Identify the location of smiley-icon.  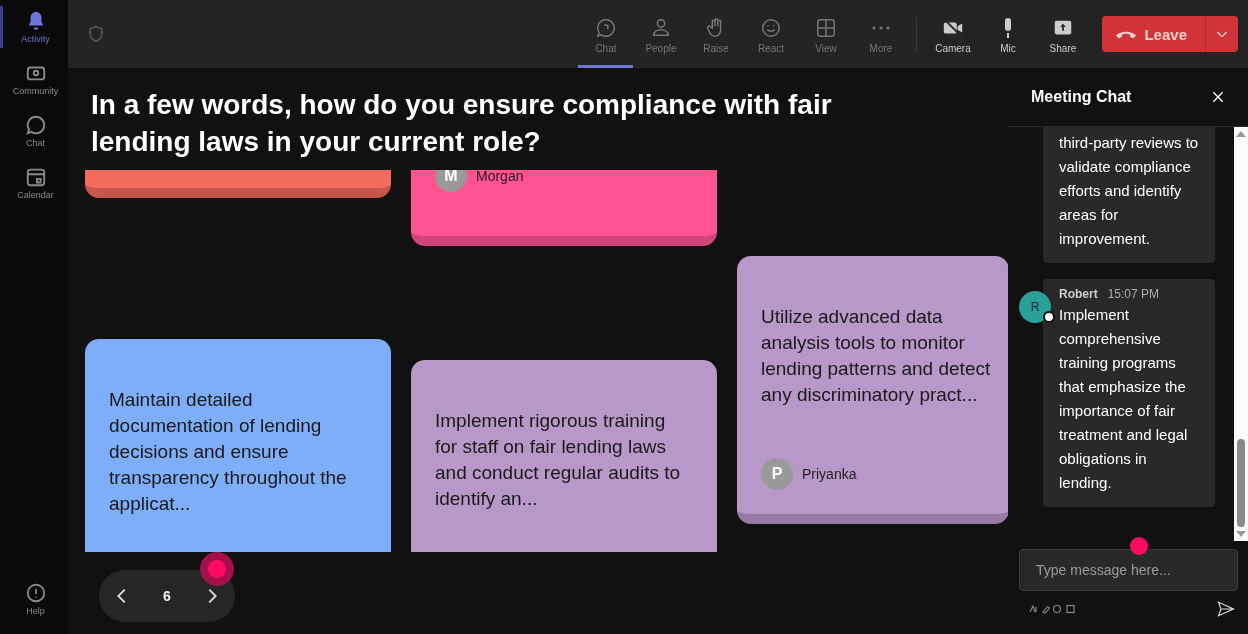
(770, 27).